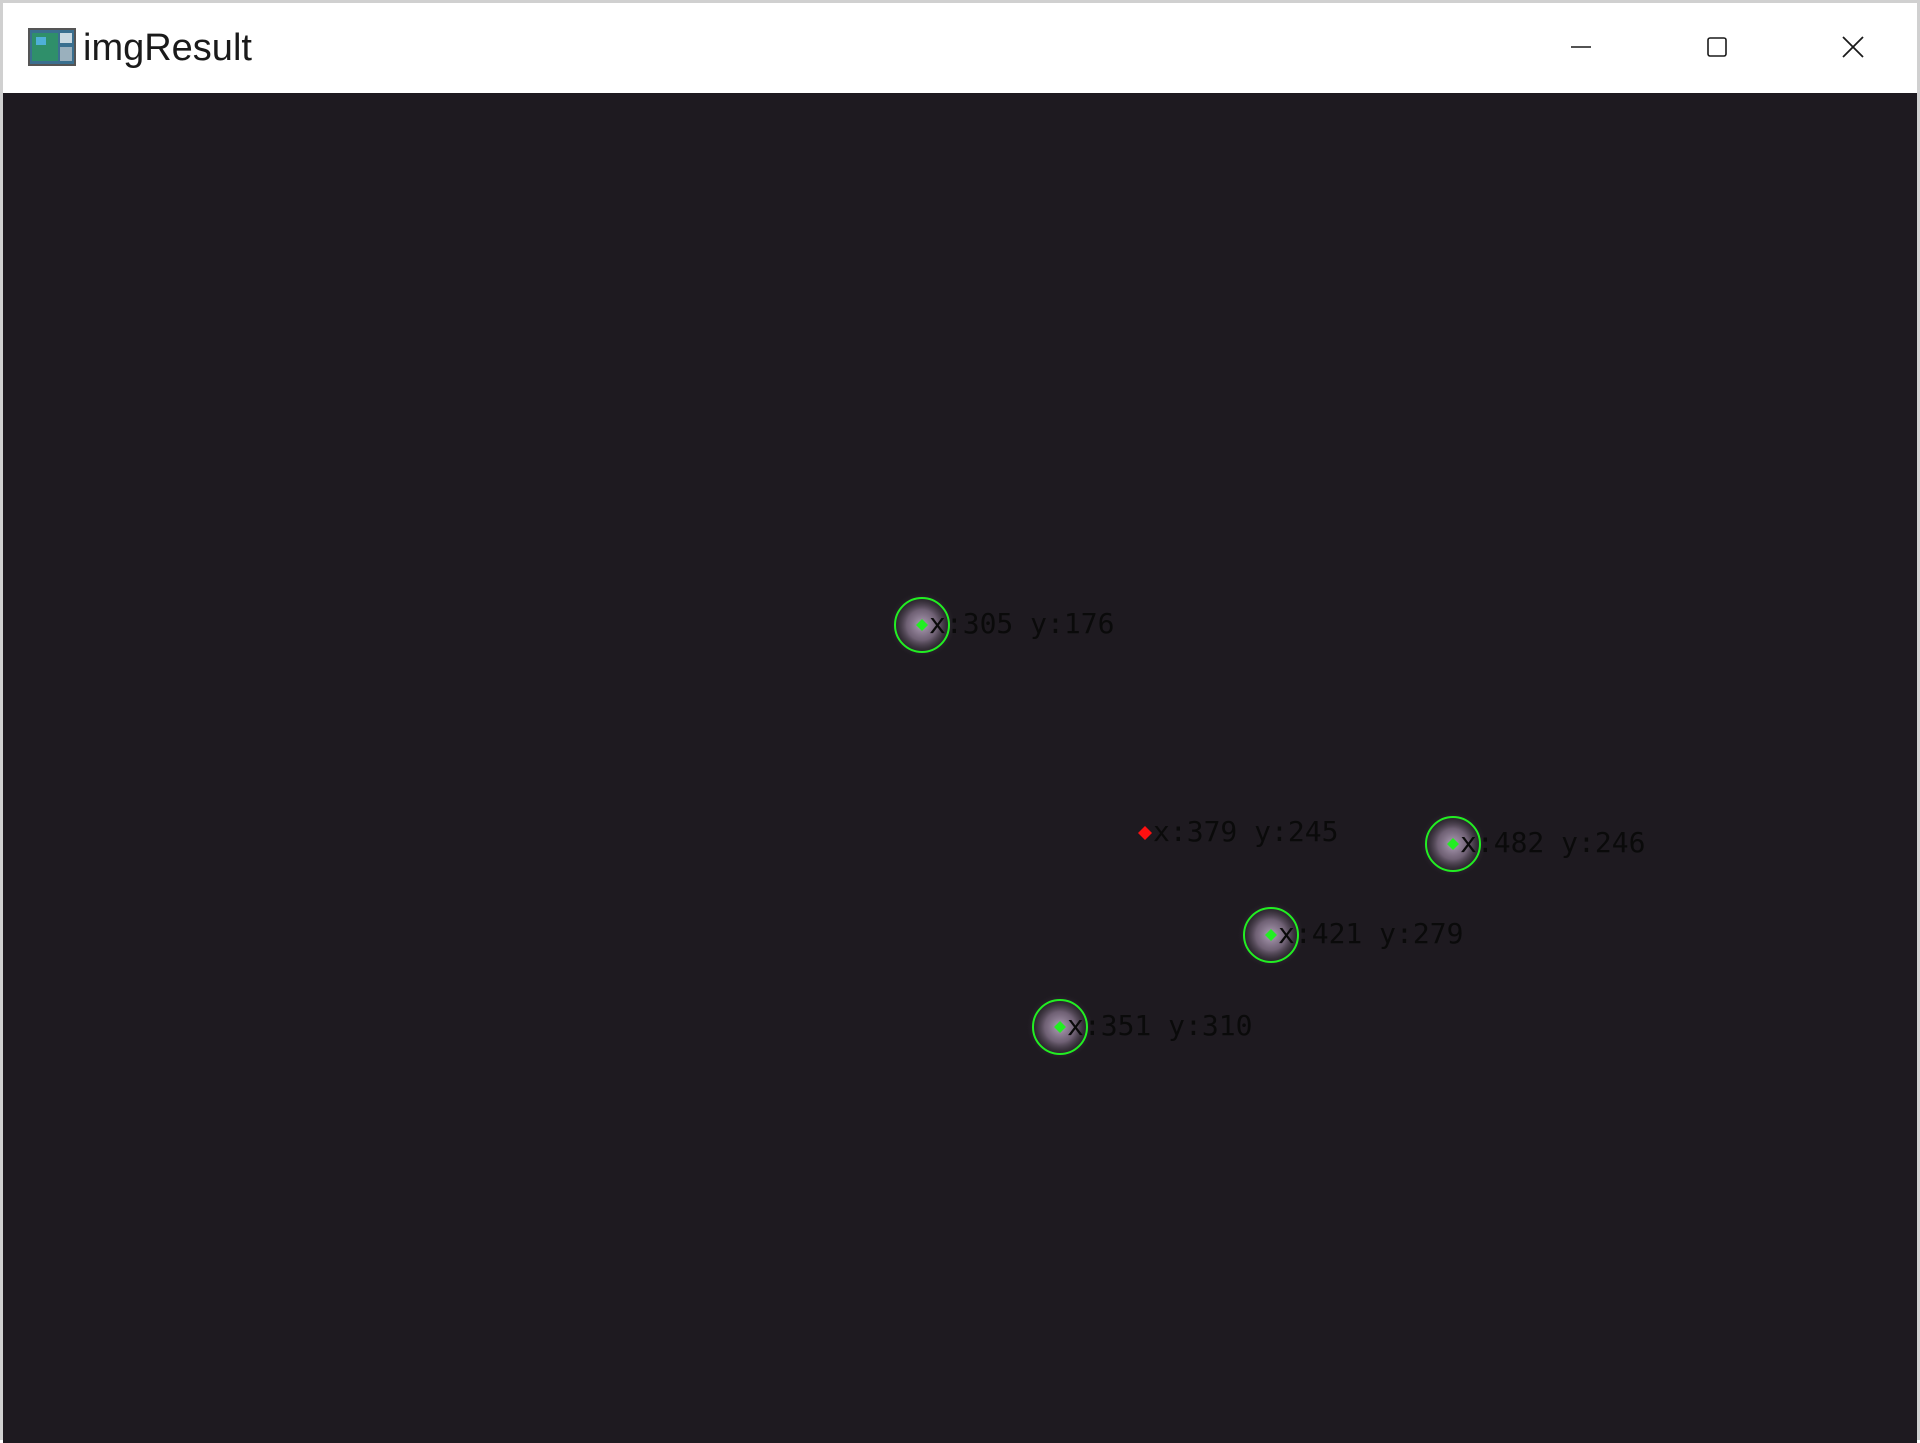 The width and height of the screenshot is (1920, 1443). I want to click on centroid-label: x:379 y:245, so click(1245, 831).